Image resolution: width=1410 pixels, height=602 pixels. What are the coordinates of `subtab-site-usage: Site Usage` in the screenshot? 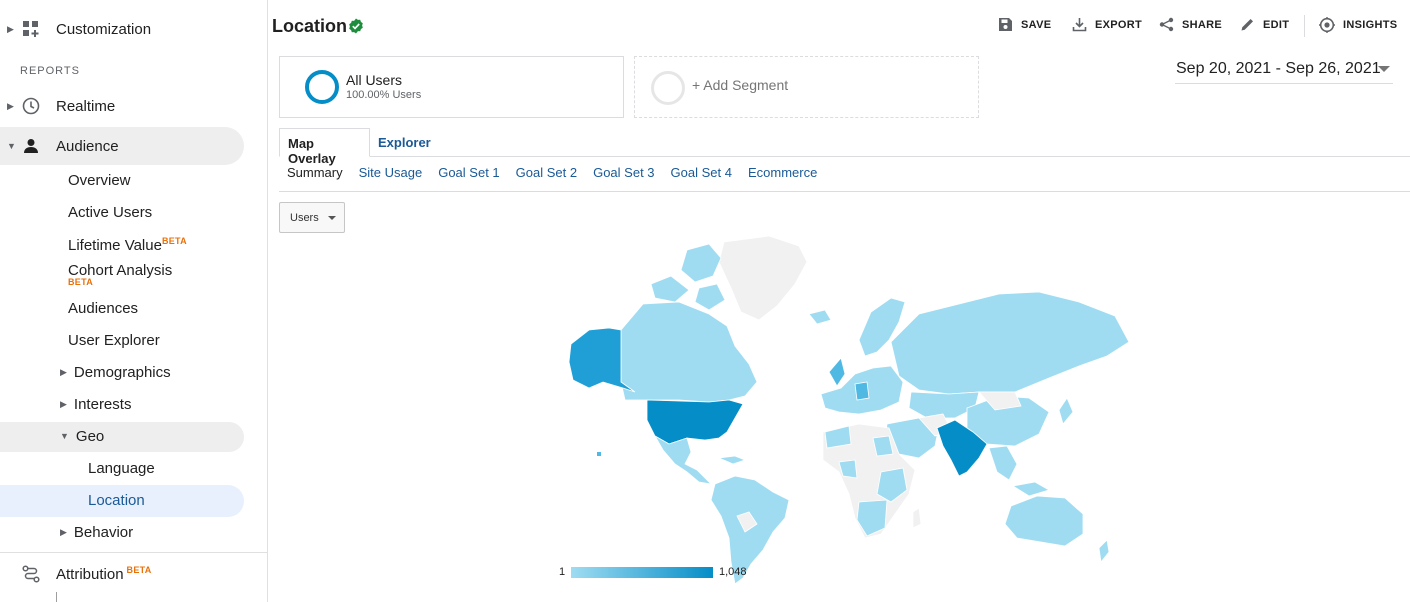 It's located at (391, 172).